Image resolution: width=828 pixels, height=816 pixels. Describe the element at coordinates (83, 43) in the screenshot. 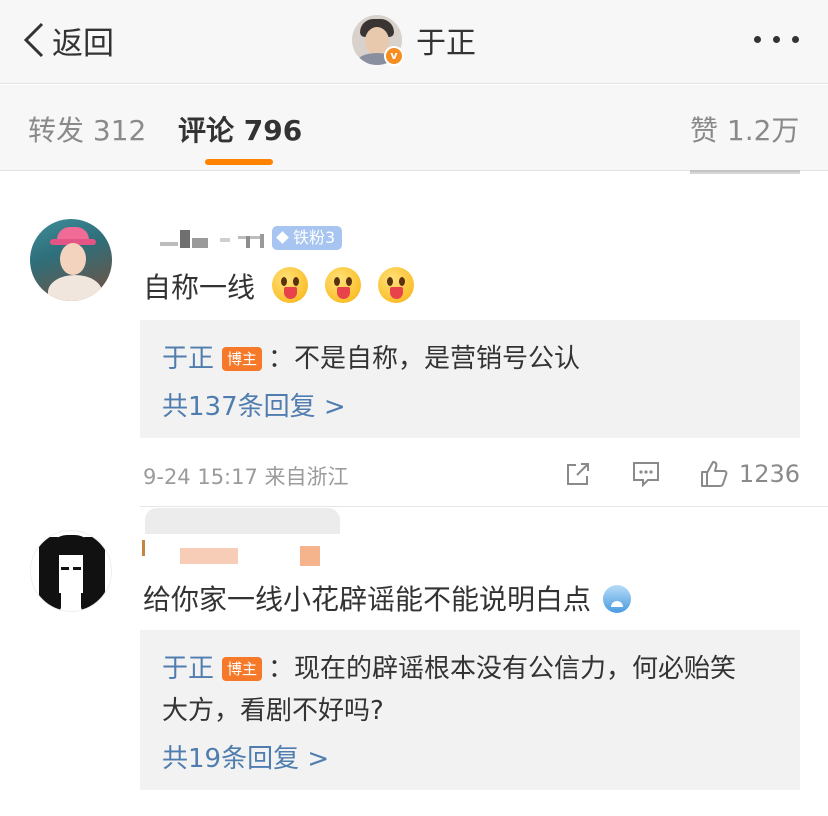

I see `back-label: 返回` at that location.